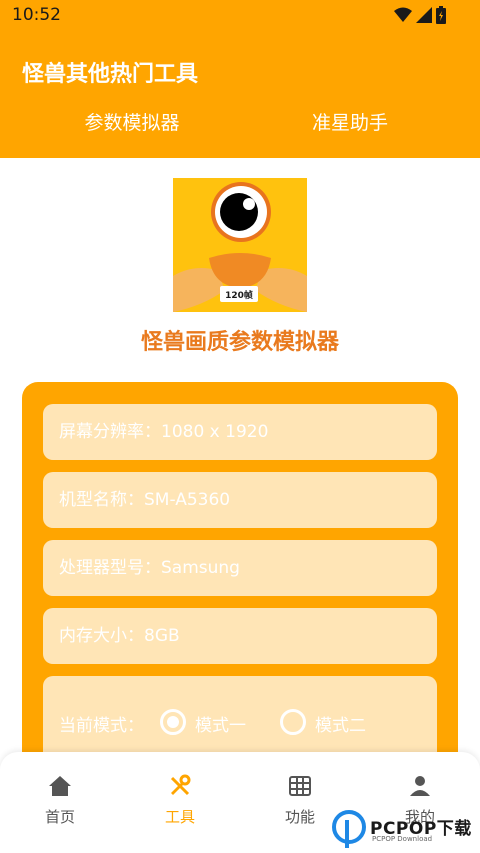 Image resolution: width=480 pixels, height=853 pixels. Describe the element at coordinates (240, 432) in the screenshot. I see `resolution-field: 屏幕分辨率：1080 x 1920` at that location.